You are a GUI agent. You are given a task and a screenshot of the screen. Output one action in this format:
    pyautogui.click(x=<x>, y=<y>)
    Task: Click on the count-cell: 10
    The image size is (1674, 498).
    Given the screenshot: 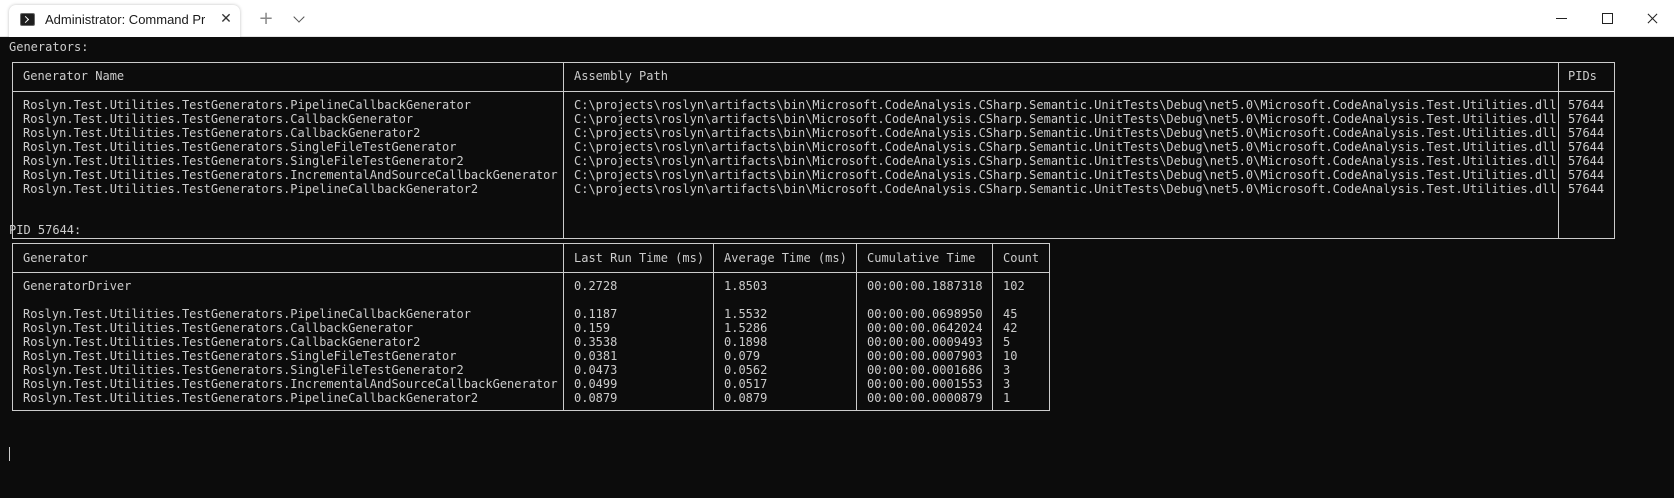 What is the action you would take?
    pyautogui.click(x=1010, y=356)
    